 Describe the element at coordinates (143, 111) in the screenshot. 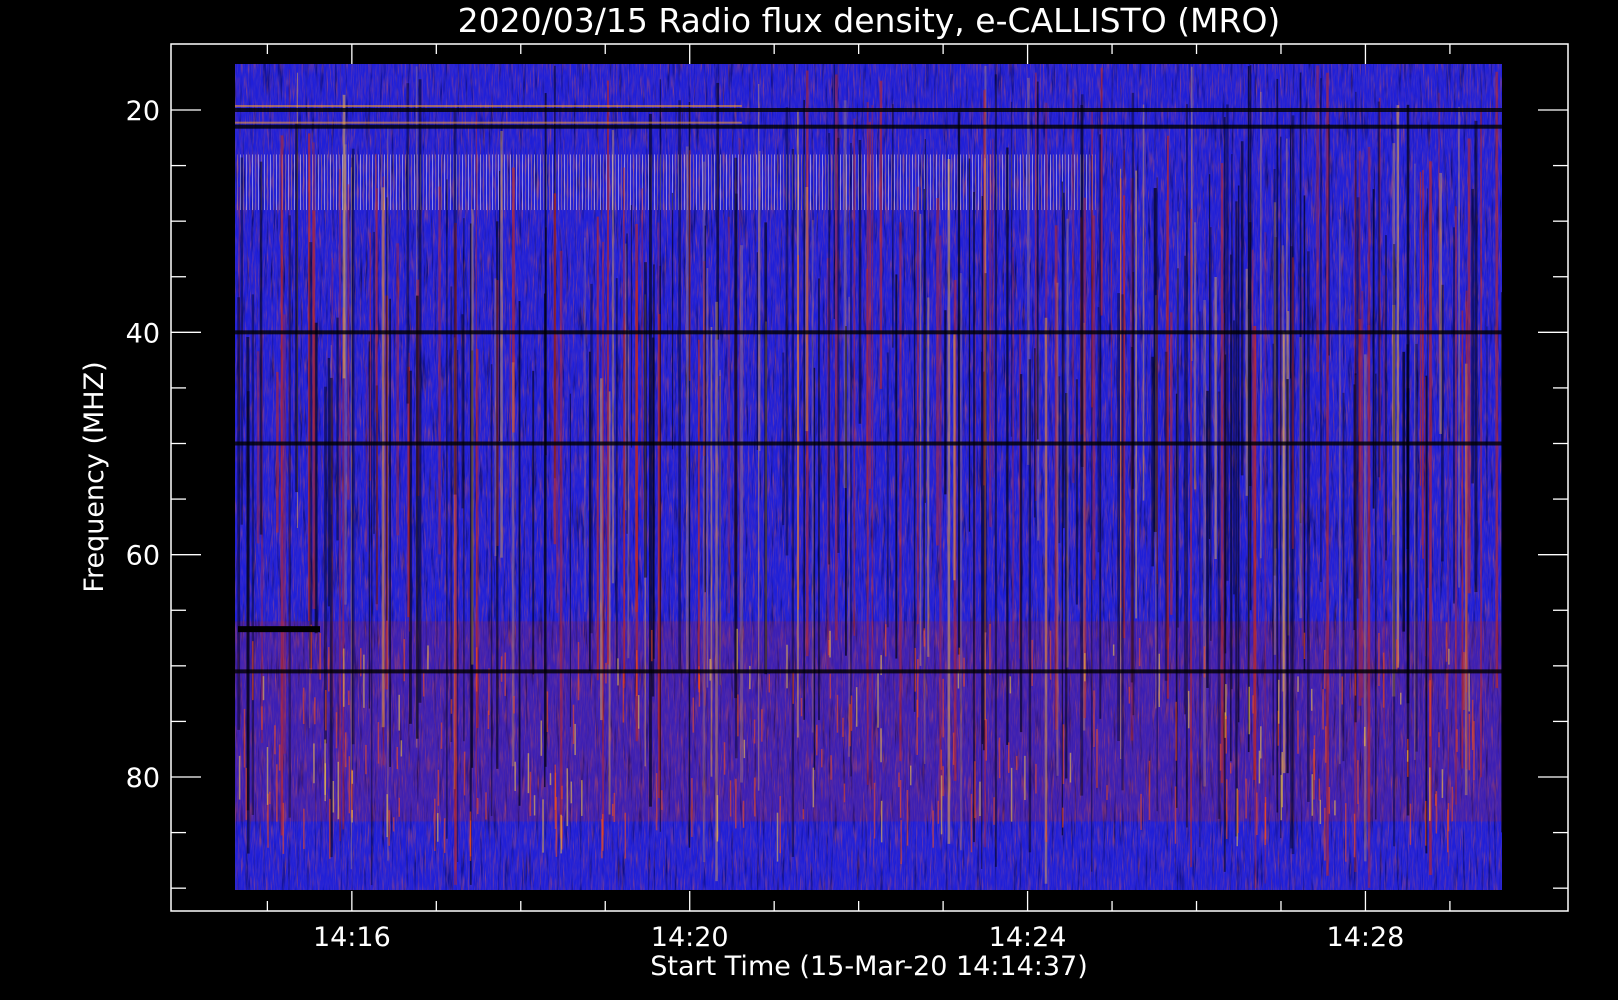

I see `y-tick-label: 20` at that location.